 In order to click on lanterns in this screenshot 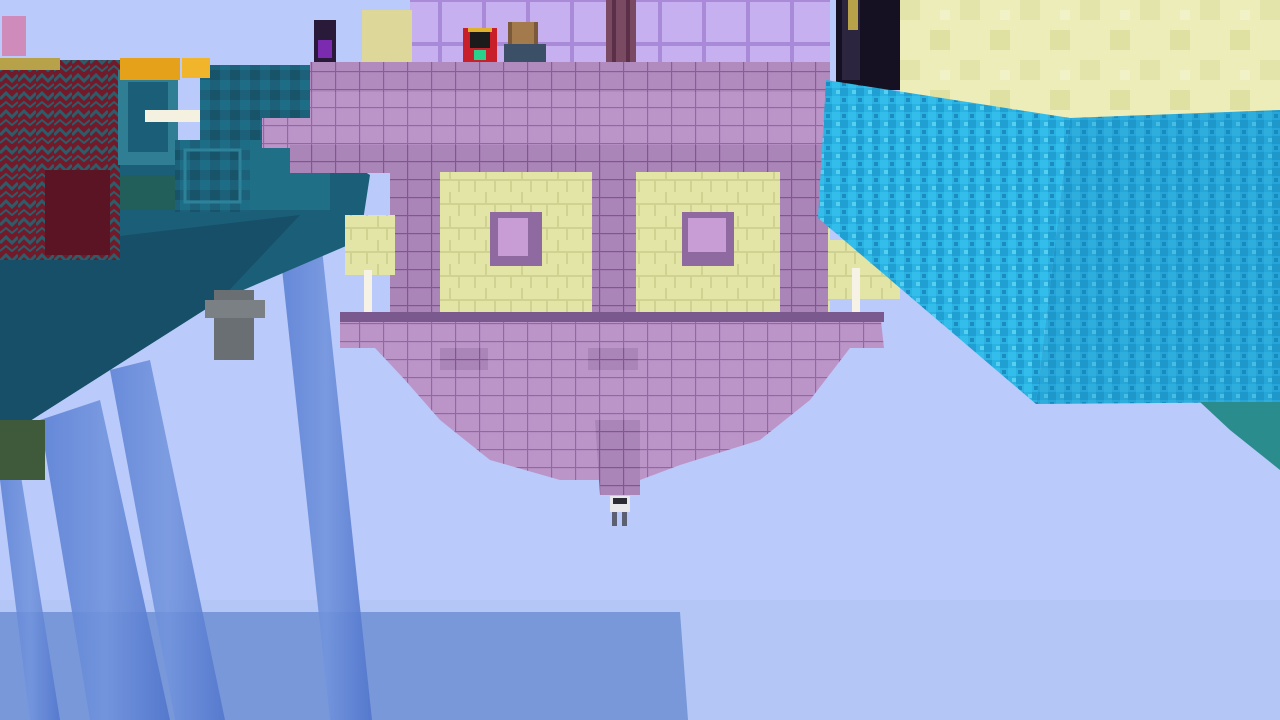, I will do `click(150, 69)`.